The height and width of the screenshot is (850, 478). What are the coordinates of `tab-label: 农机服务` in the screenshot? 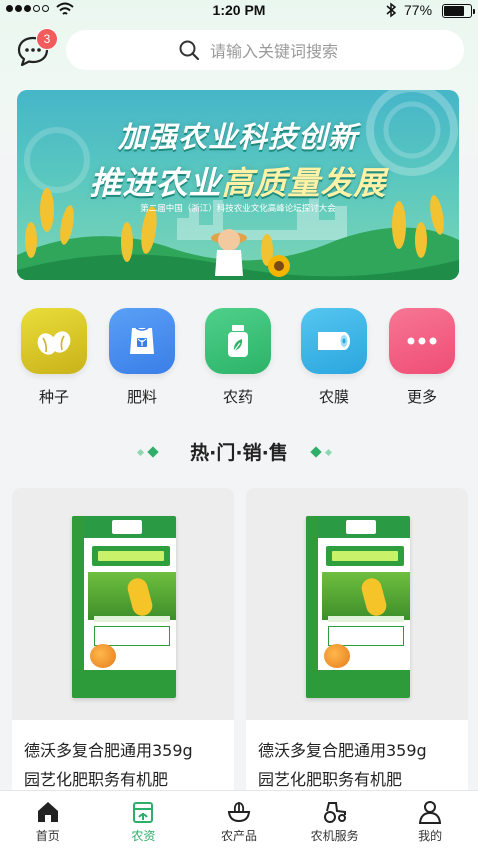 It's located at (334, 836).